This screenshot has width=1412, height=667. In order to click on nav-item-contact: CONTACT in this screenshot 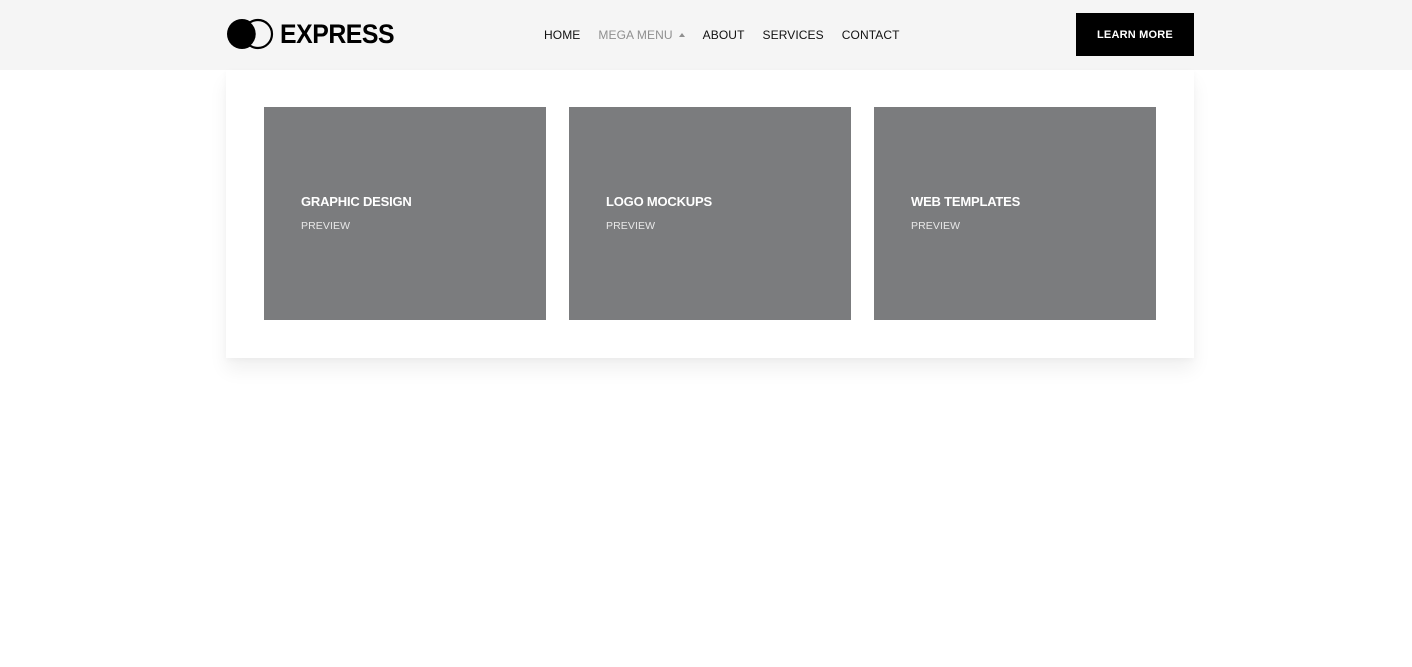, I will do `click(871, 35)`.